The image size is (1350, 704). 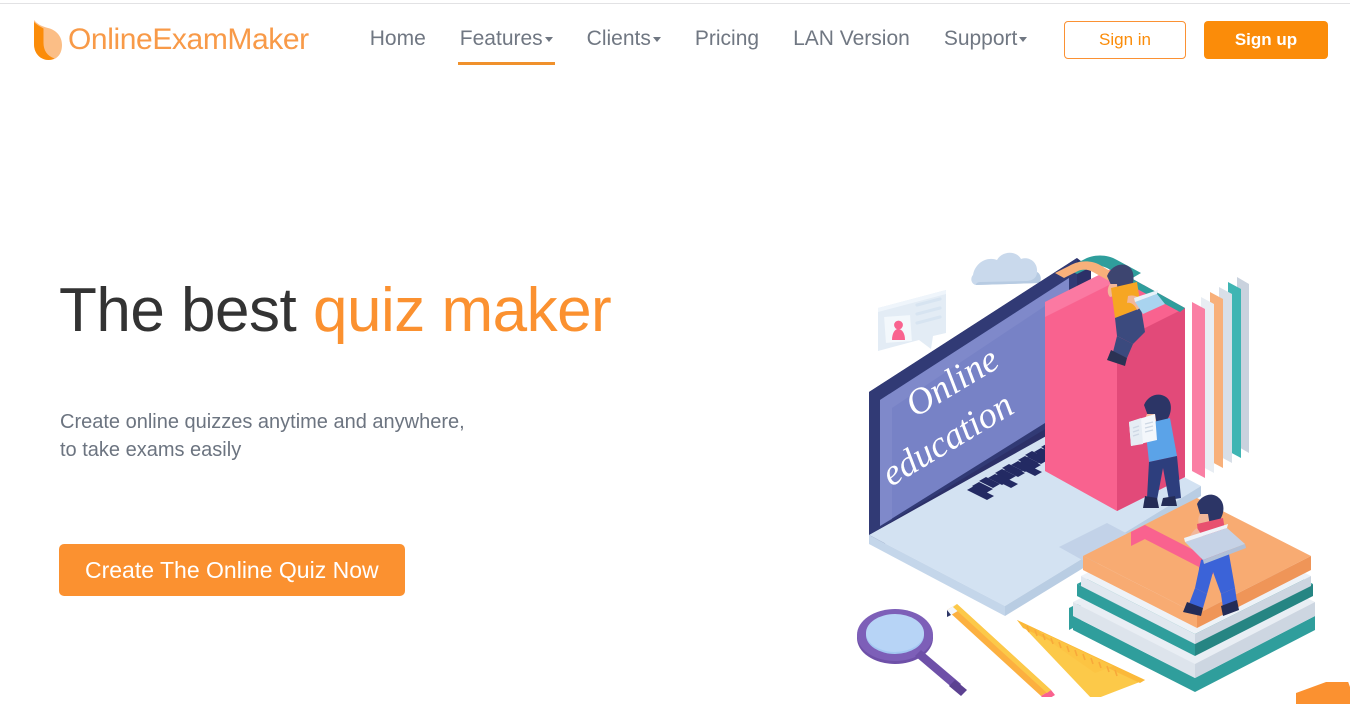 I want to click on hero-title-accent: quiz maker, so click(x=462, y=310).